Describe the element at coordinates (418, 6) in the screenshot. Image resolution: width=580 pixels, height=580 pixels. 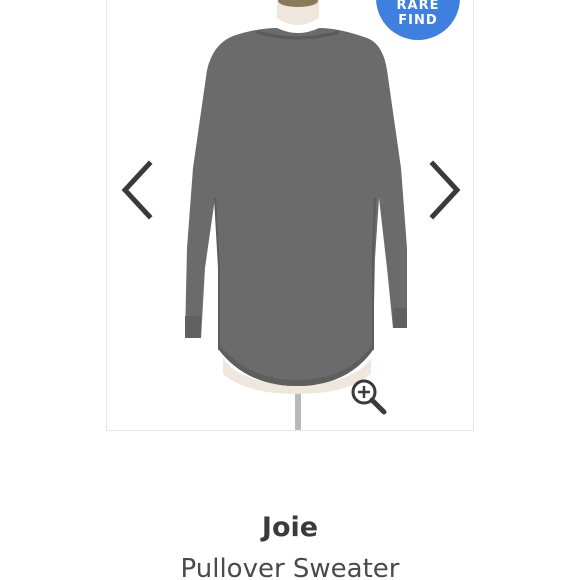
I see `badge-line-1: RARE` at that location.